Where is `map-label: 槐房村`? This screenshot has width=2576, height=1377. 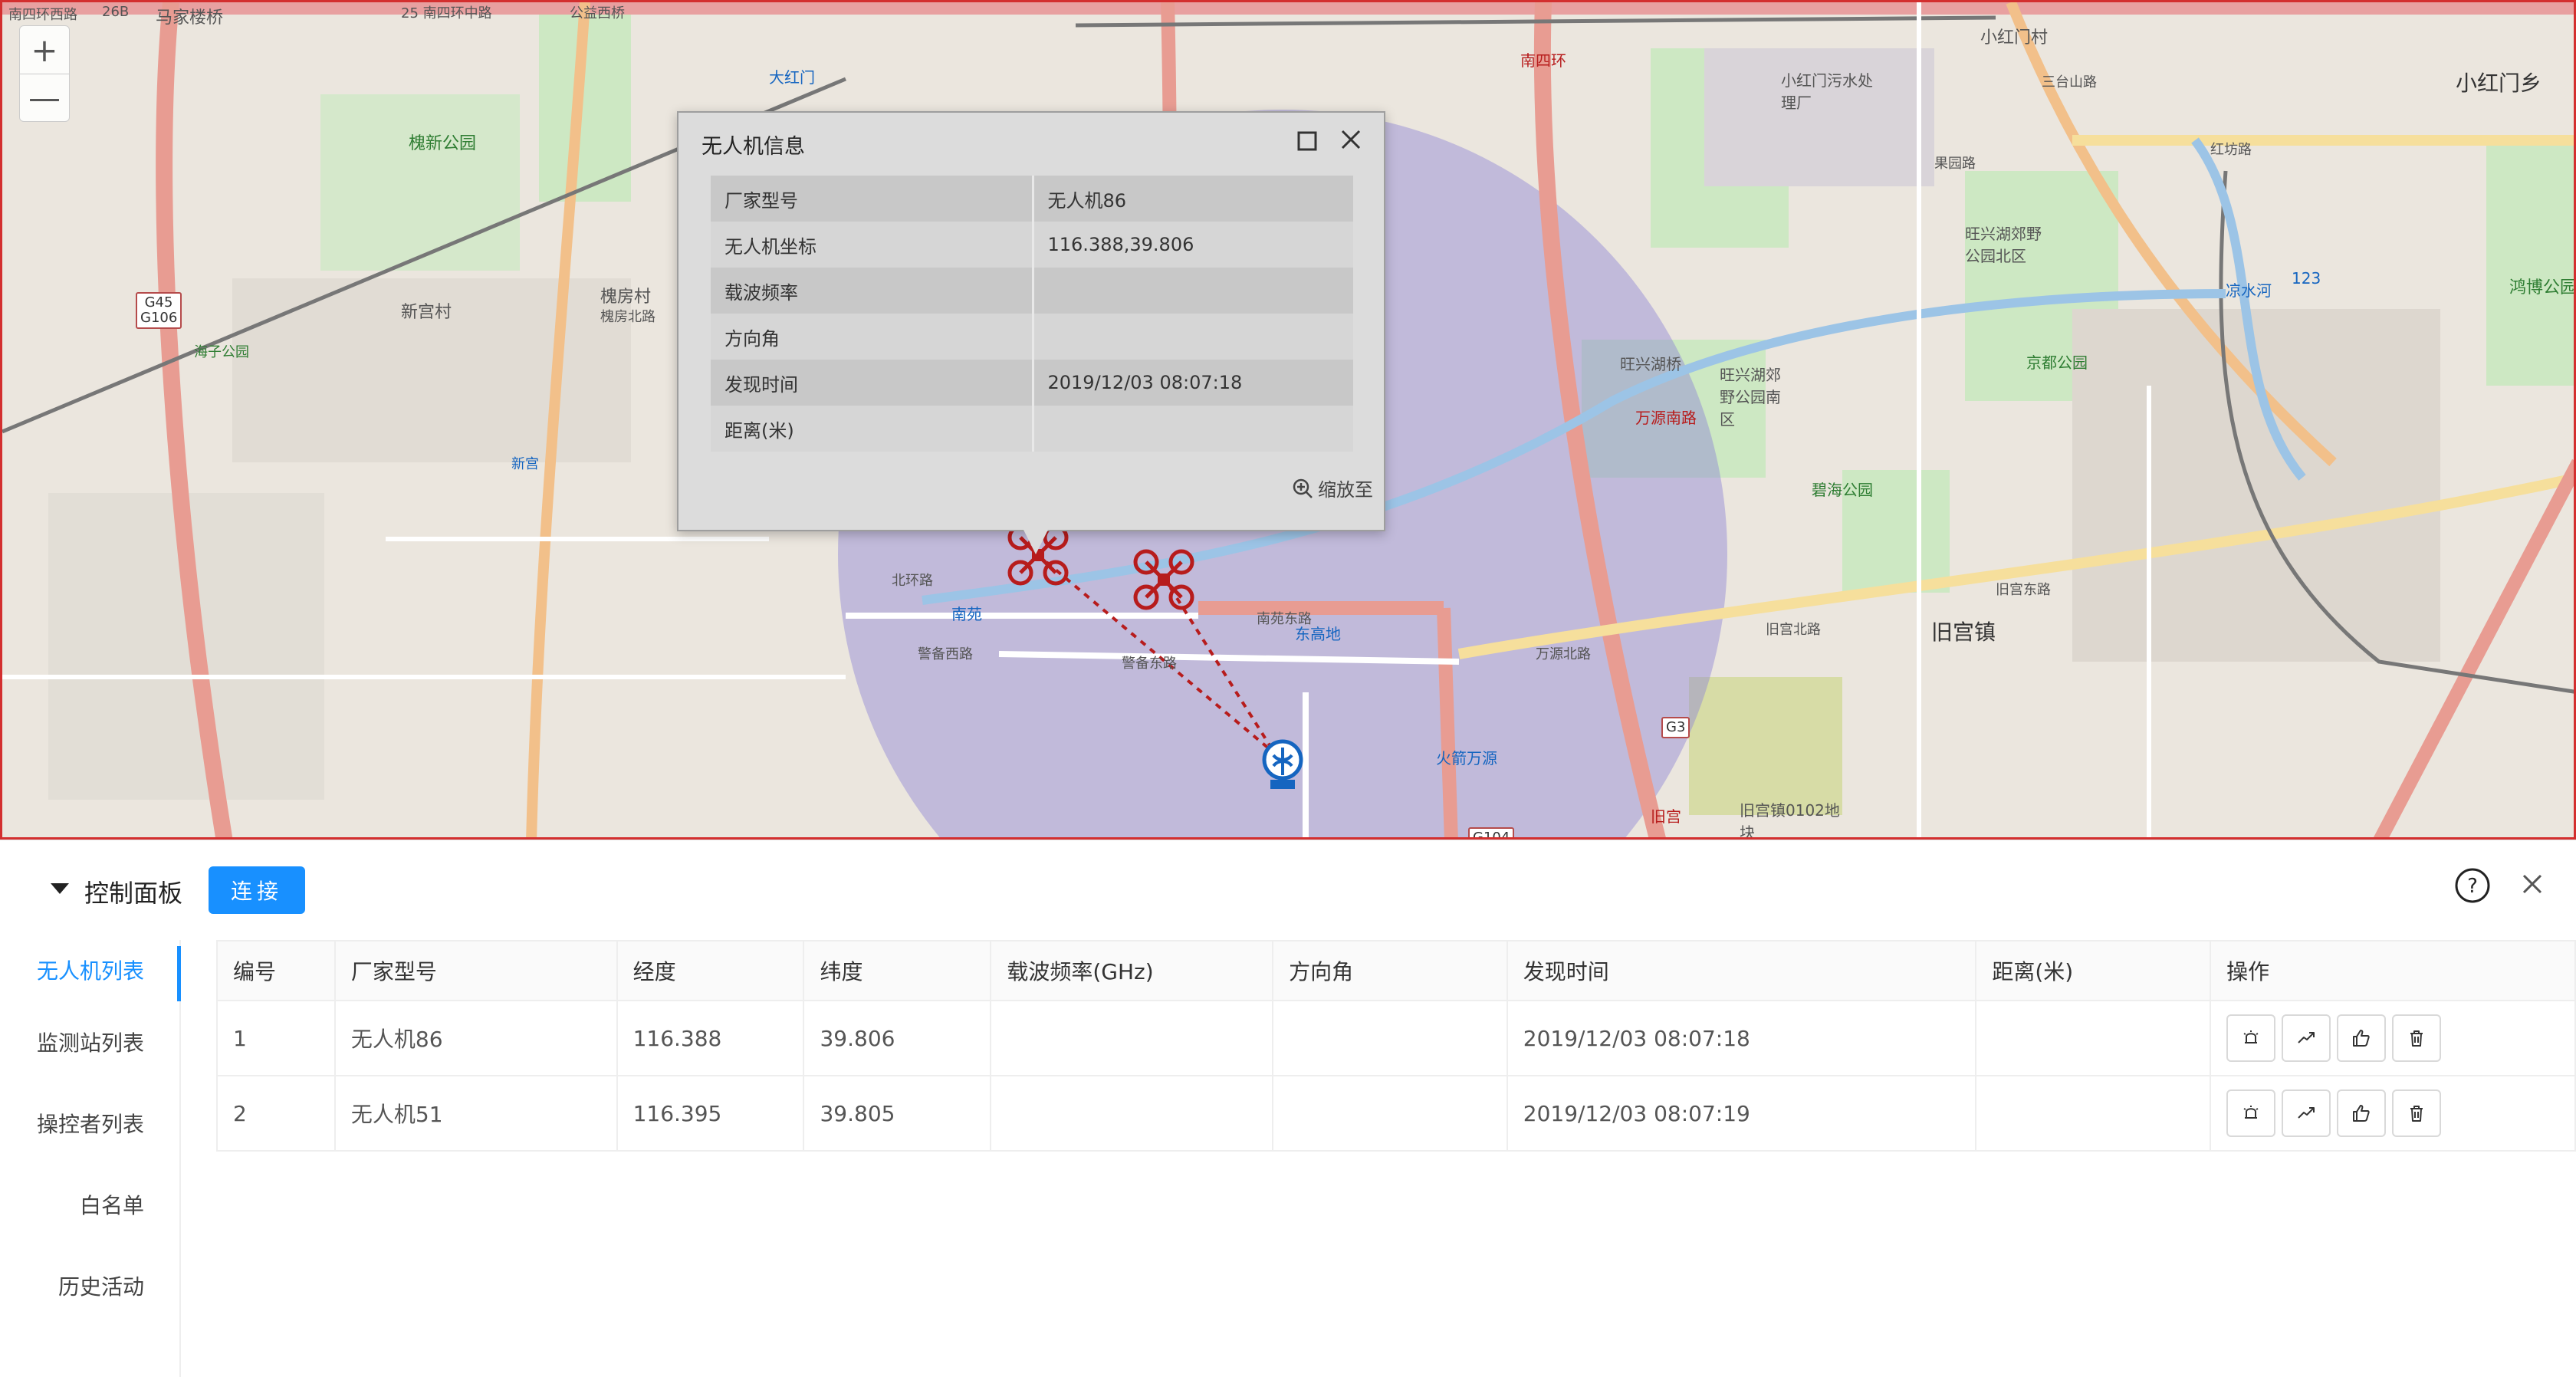
map-label: 槐房村 is located at coordinates (626, 298).